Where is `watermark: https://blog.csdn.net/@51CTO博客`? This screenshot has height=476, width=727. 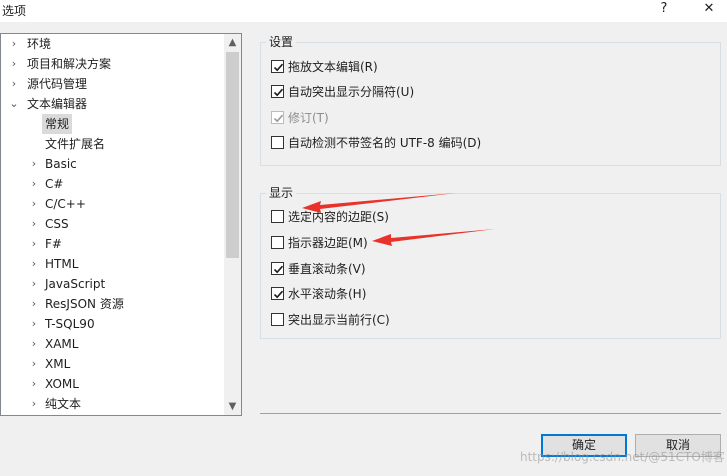 watermark: https://blog.csdn.net/@51CTO博客 is located at coordinates (622, 457).